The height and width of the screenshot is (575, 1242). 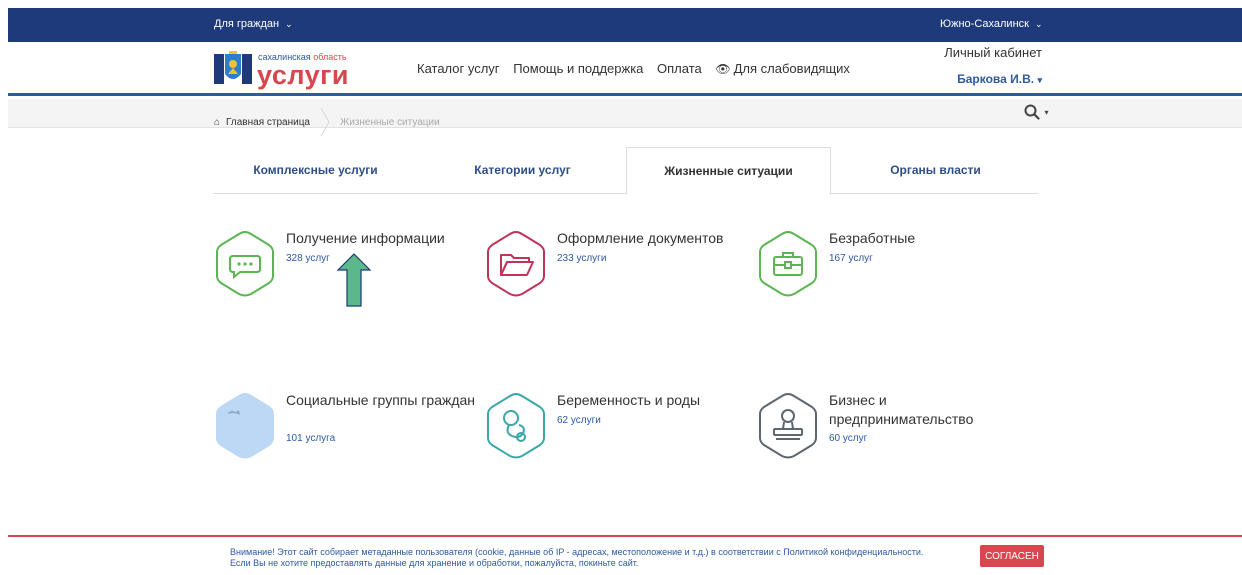 I want to click on category-social-groups: Социальные группы граждан 101 услуга, so click(x=349, y=431).